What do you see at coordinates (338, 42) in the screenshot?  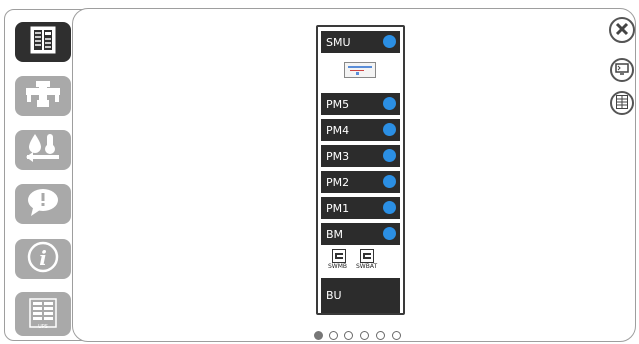 I see `row-label: SMU` at bounding box center [338, 42].